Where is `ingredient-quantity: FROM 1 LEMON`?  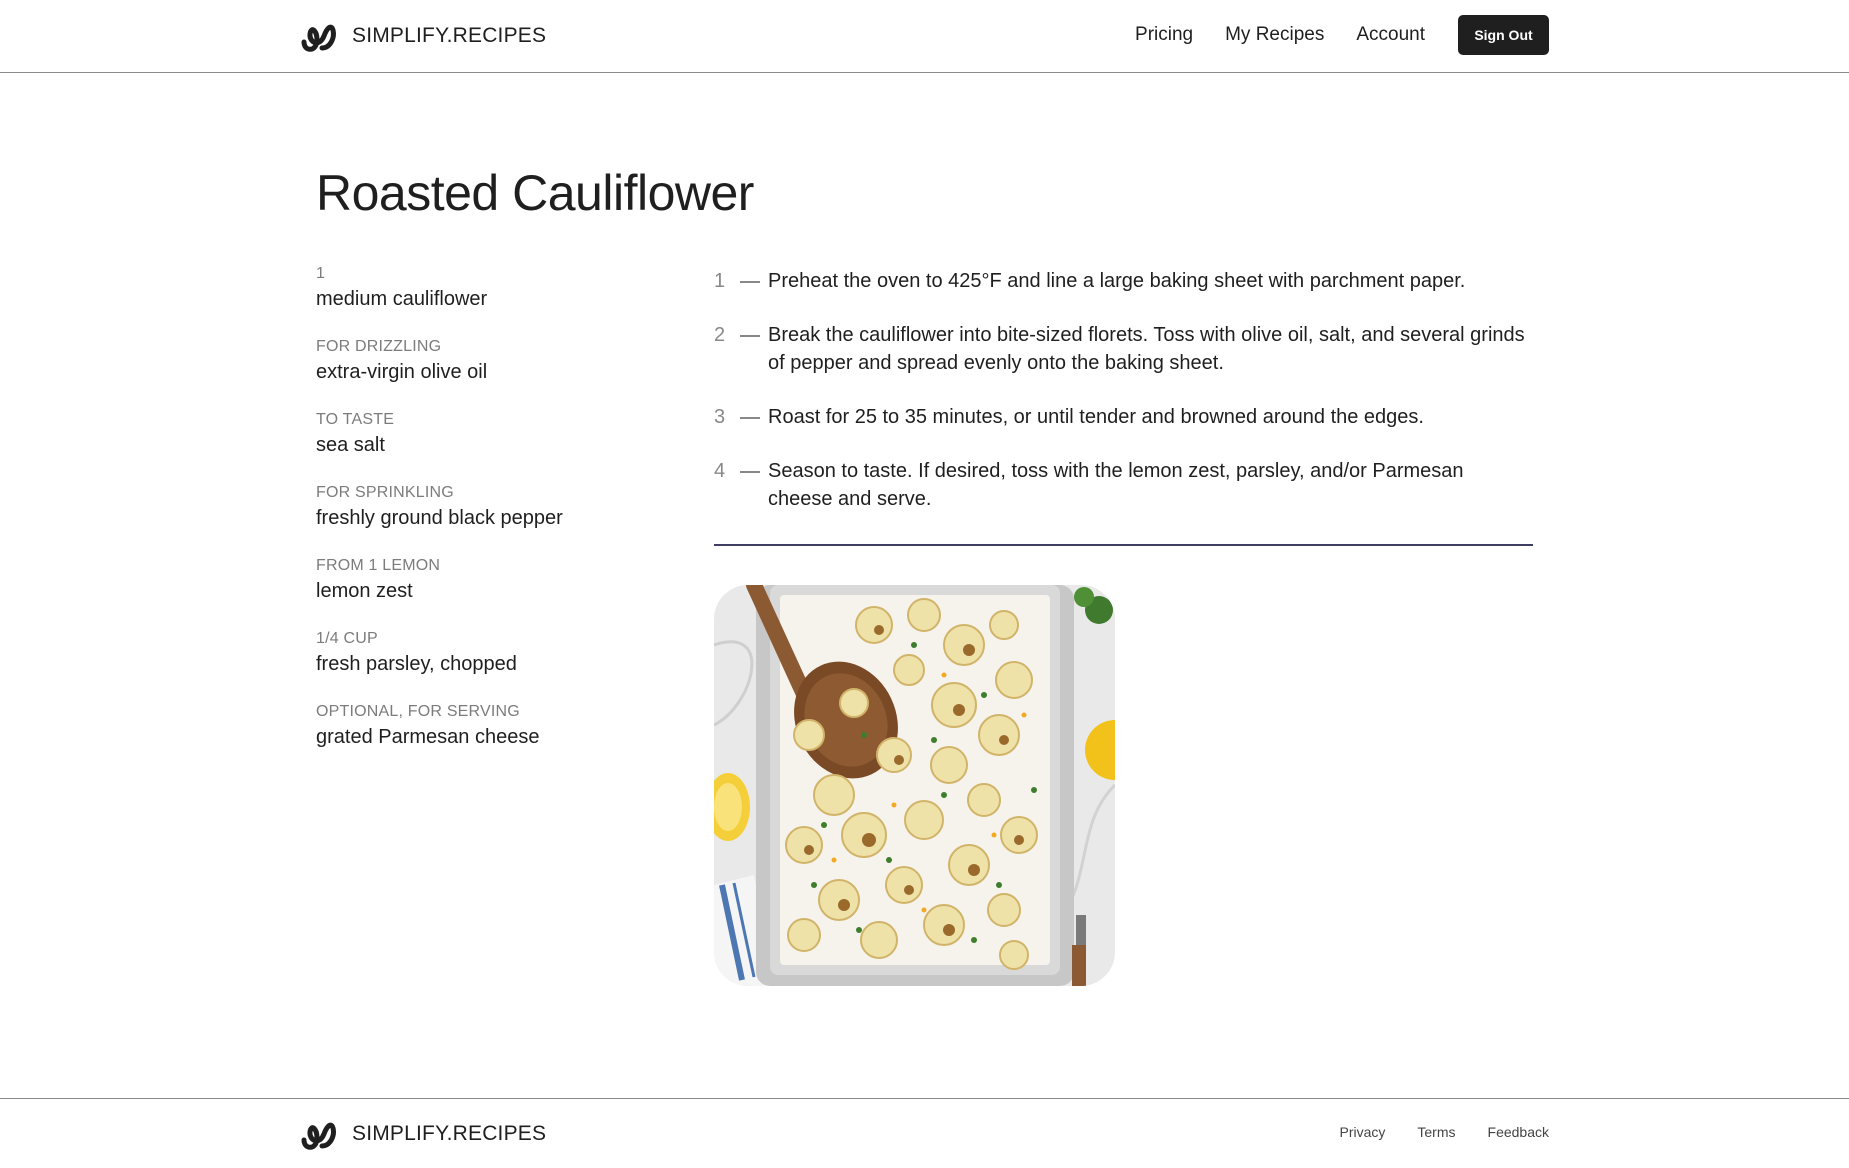 ingredient-quantity: FROM 1 LEMON is located at coordinates (378, 565).